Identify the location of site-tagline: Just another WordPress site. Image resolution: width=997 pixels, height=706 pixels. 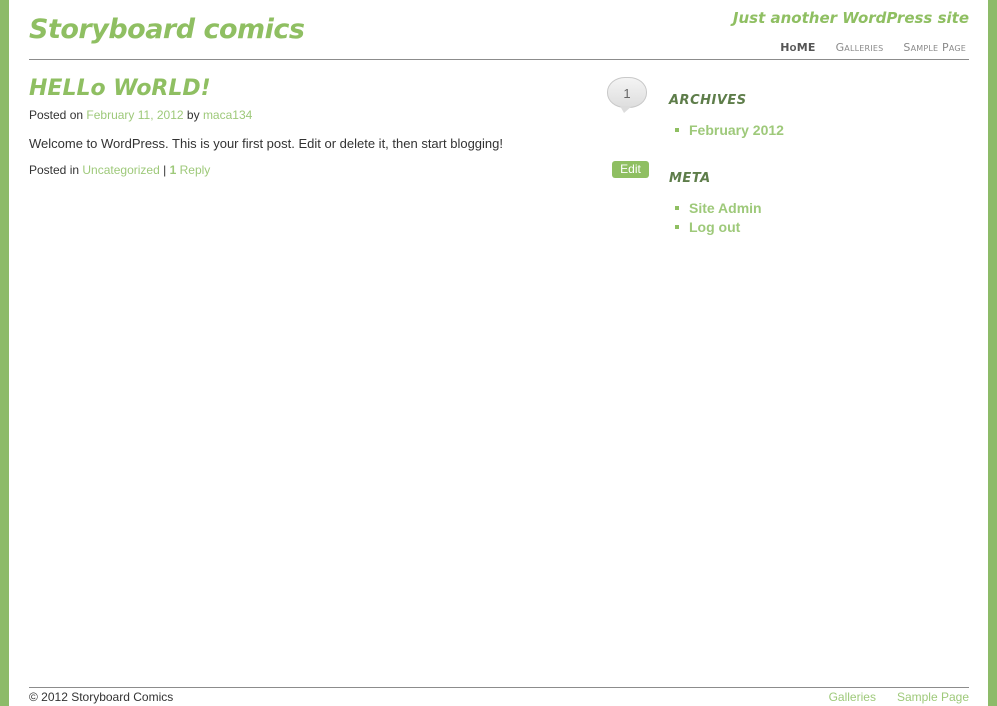
(850, 18).